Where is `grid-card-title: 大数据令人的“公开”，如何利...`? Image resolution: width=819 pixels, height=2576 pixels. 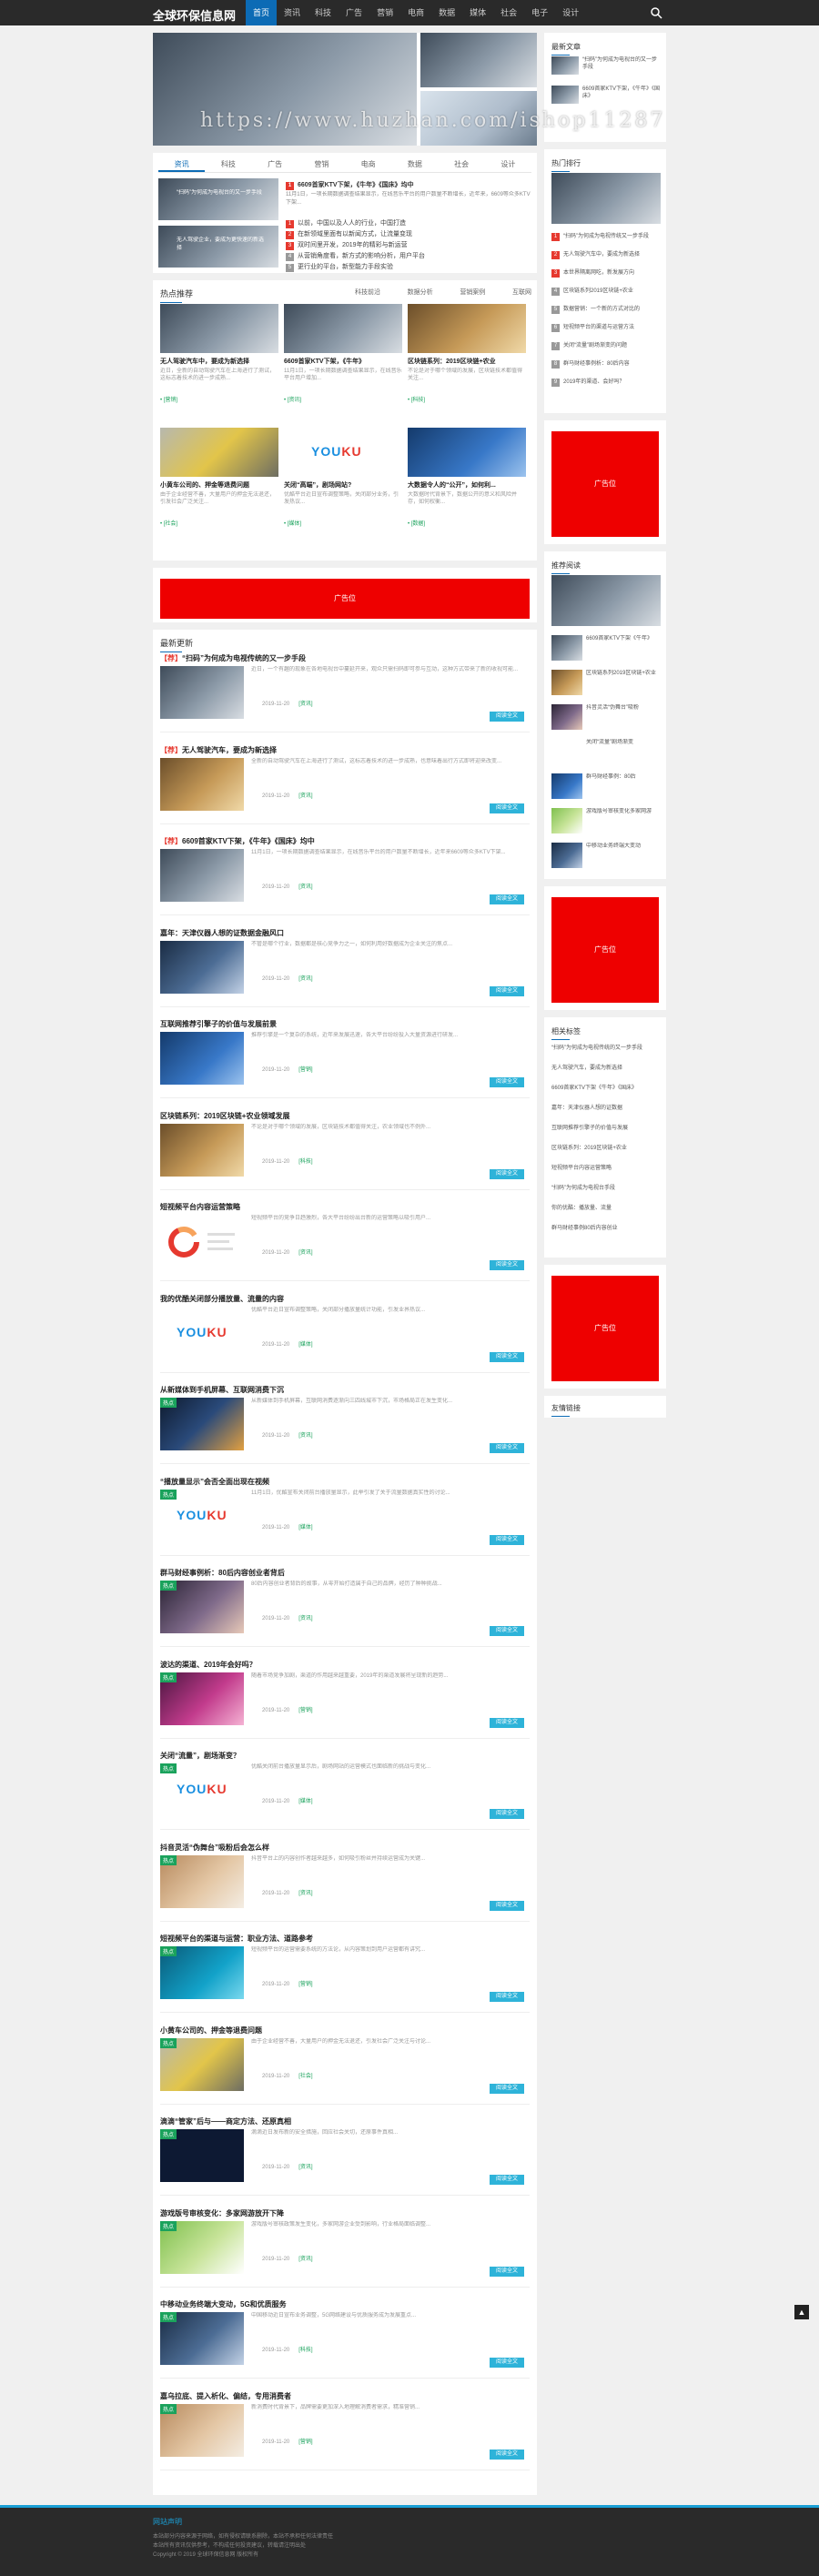 grid-card-title: 大数据令人的“公开”，如何利... is located at coordinates (467, 485).